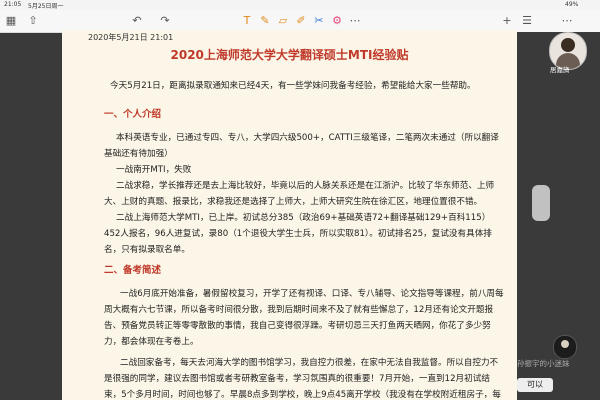 The width and height of the screenshot is (600, 400). Describe the element at coordinates (131, 37) in the screenshot. I see `doc-date: 2020年5月21日 21:01` at that location.